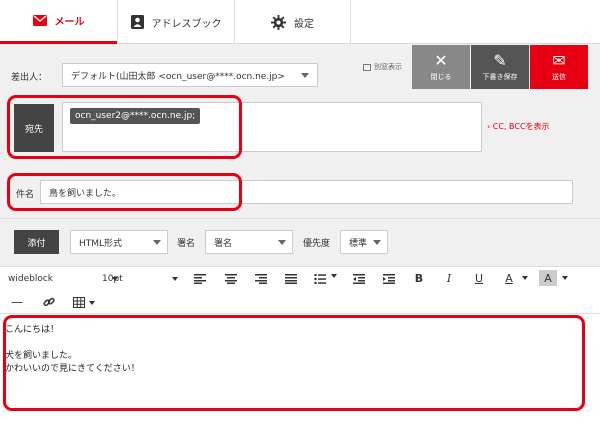  I want to click on body-line-1: こんにちは！, so click(32, 330).